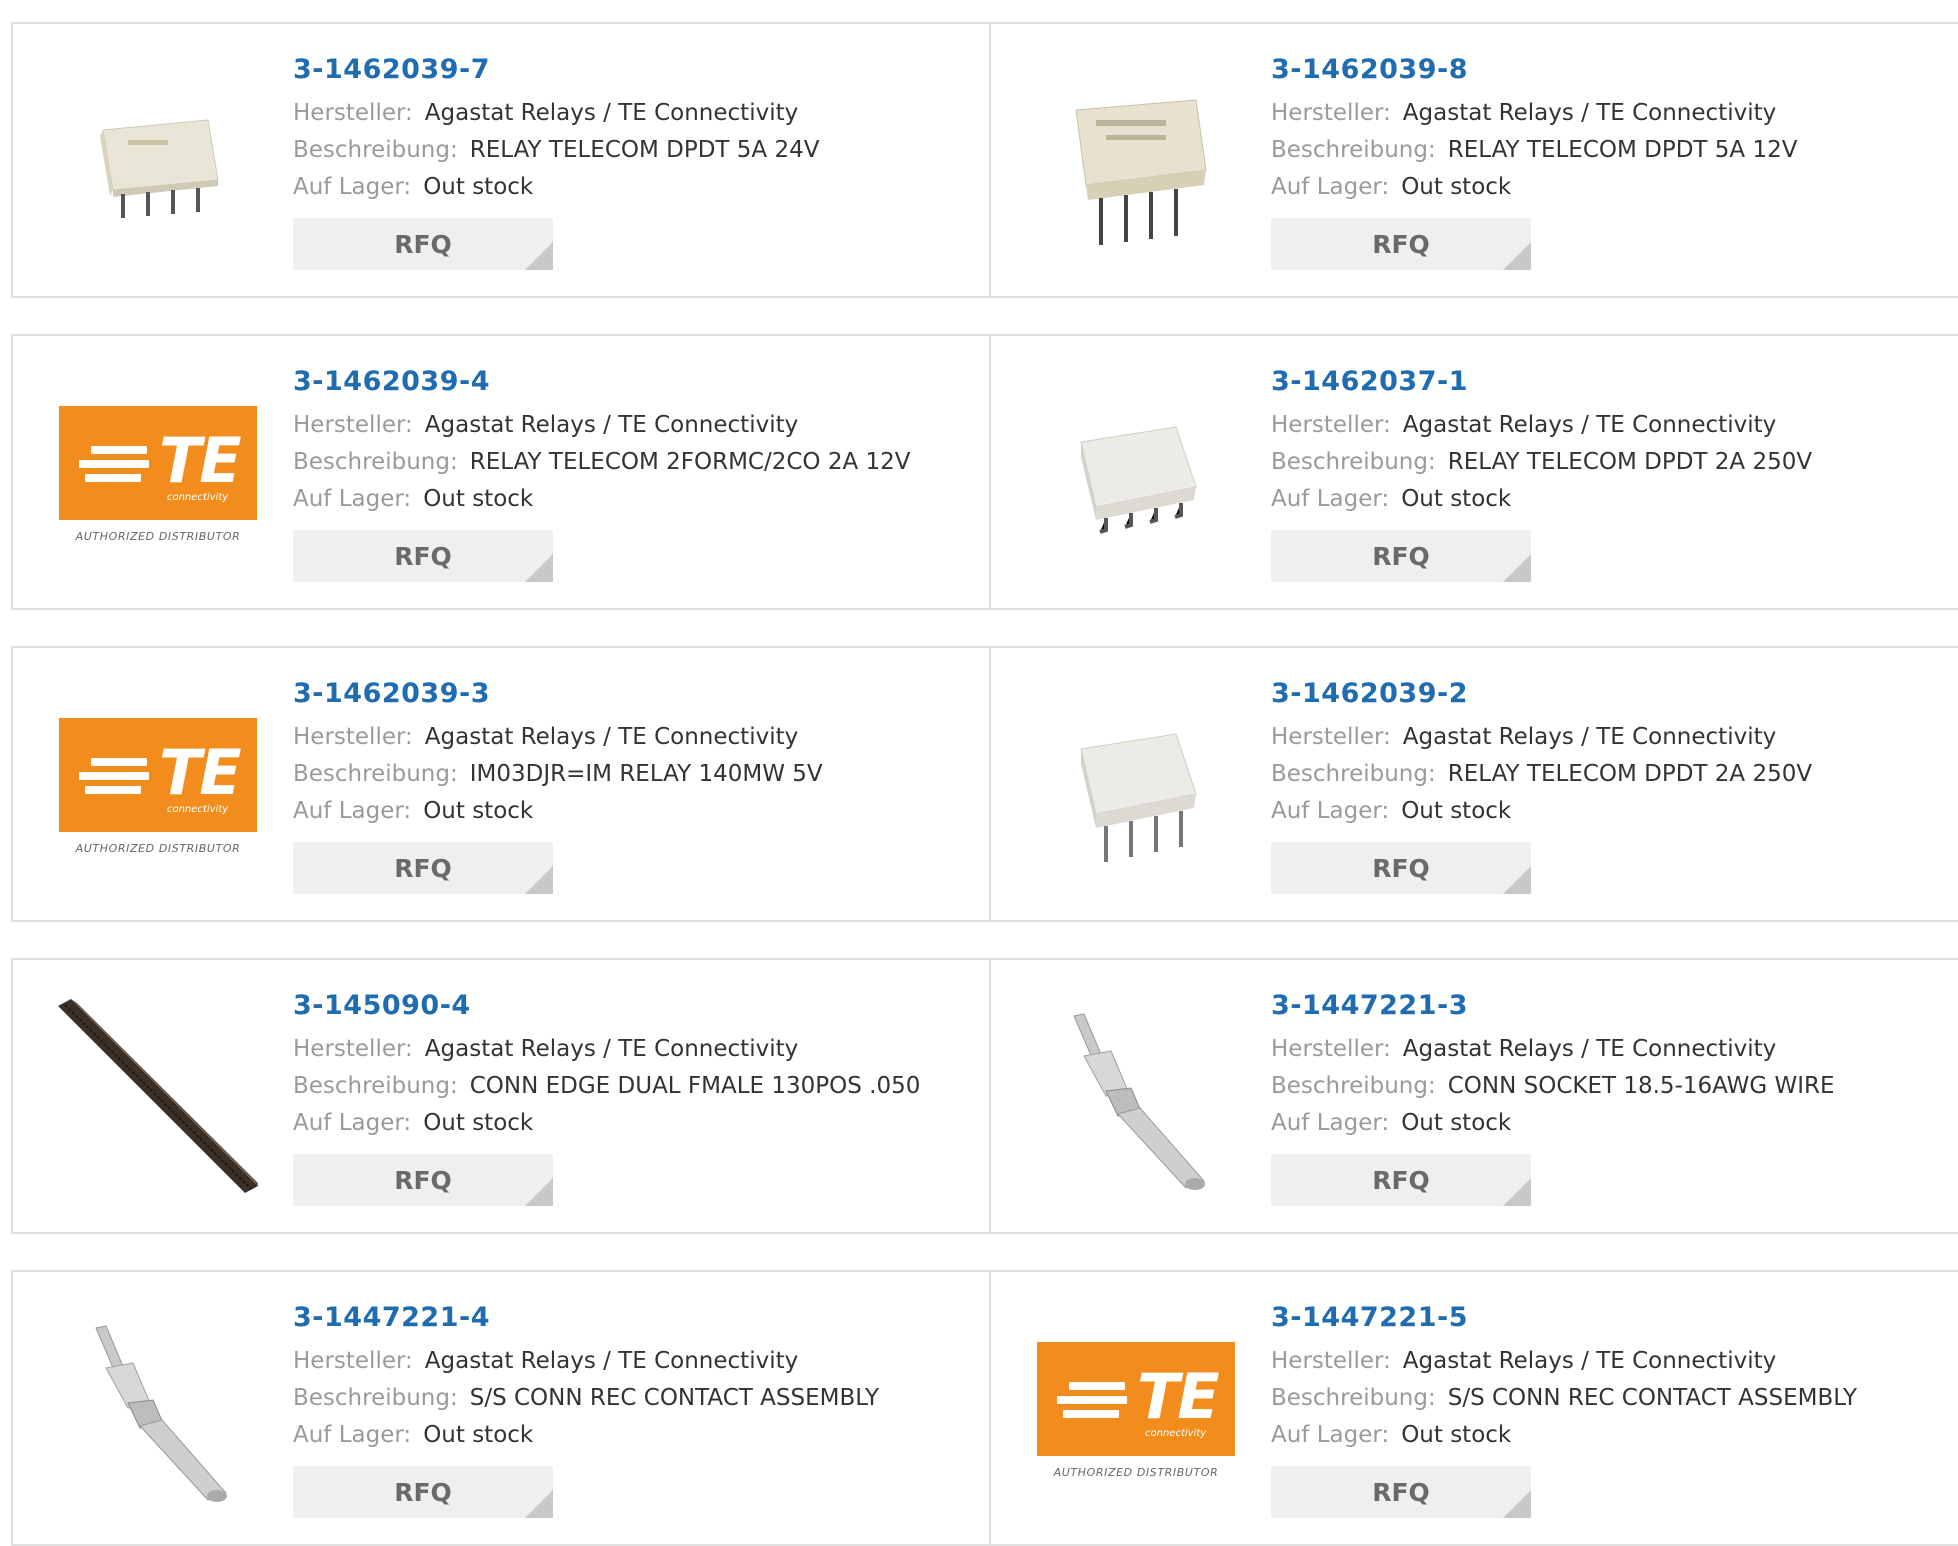  I want to click on relay-flat-image, so click(158, 162).